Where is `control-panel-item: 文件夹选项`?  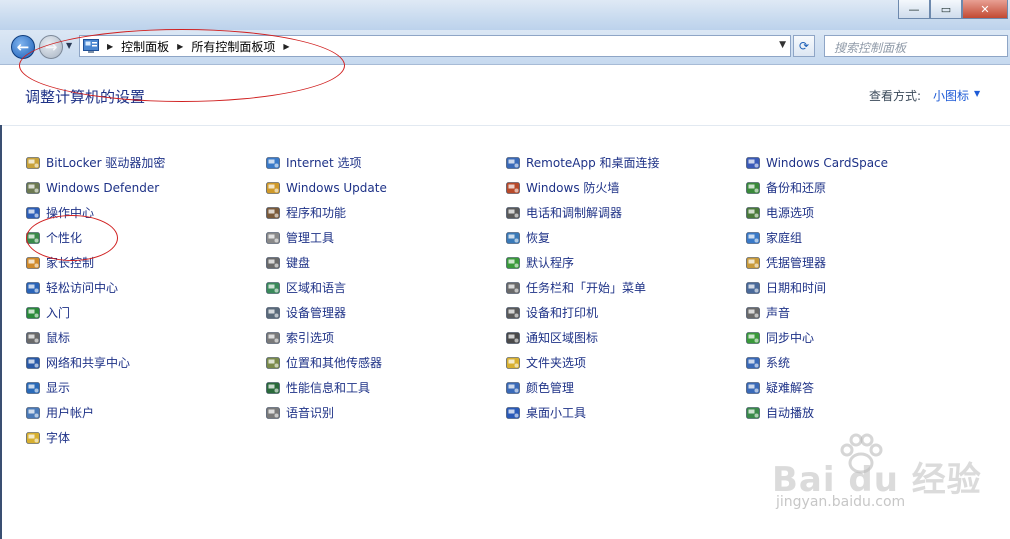 control-panel-item: 文件夹选项 is located at coordinates (582, 362).